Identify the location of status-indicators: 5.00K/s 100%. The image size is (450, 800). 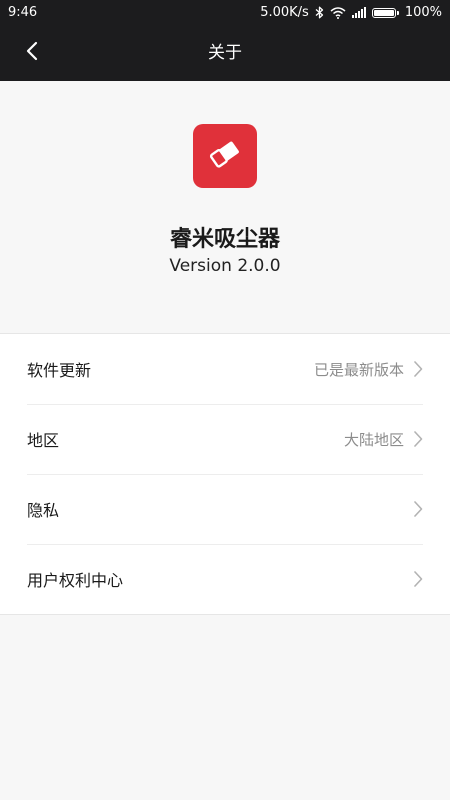
(351, 12).